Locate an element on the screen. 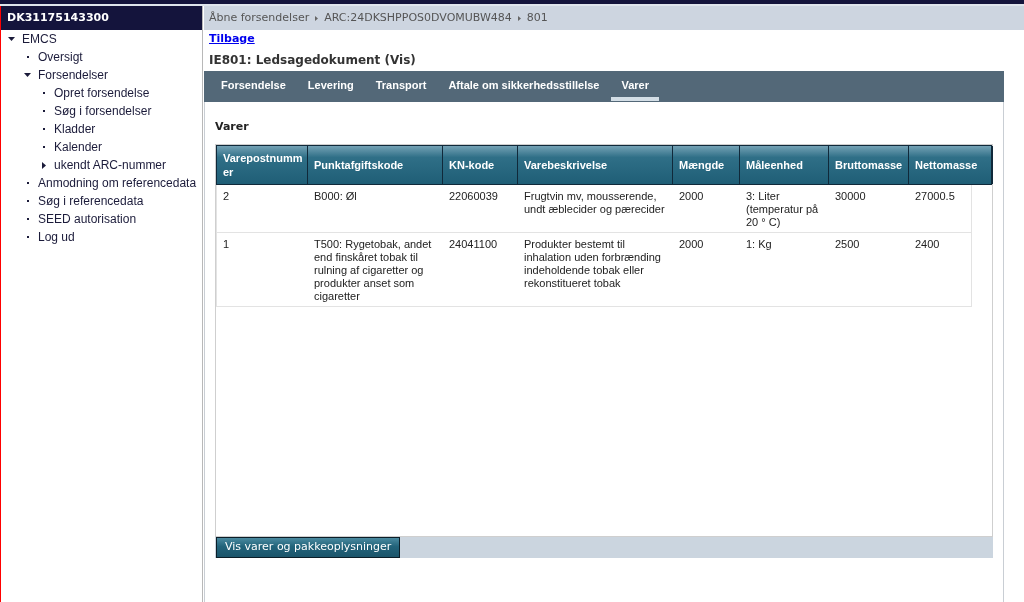 Image resolution: width=1024 pixels, height=602 pixels. table-cell-text: 27000.5 is located at coordinates (935, 196).